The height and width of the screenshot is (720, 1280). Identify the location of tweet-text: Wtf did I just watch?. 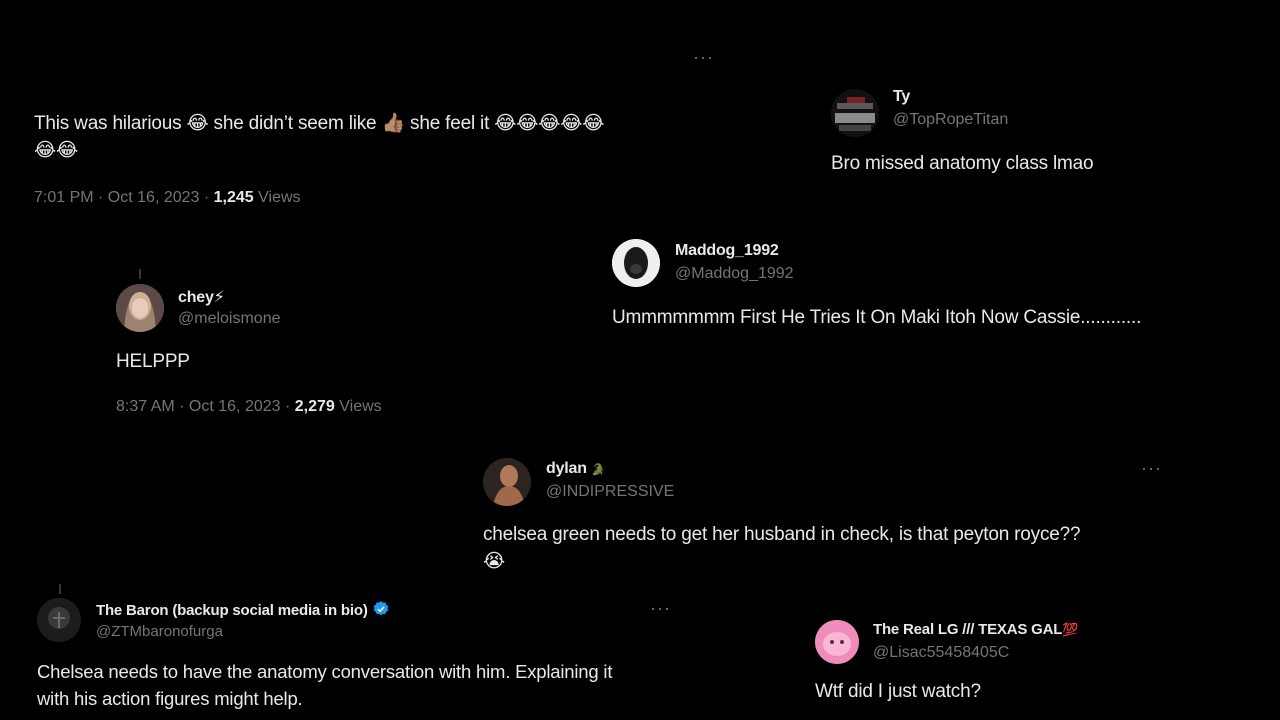
(898, 691).